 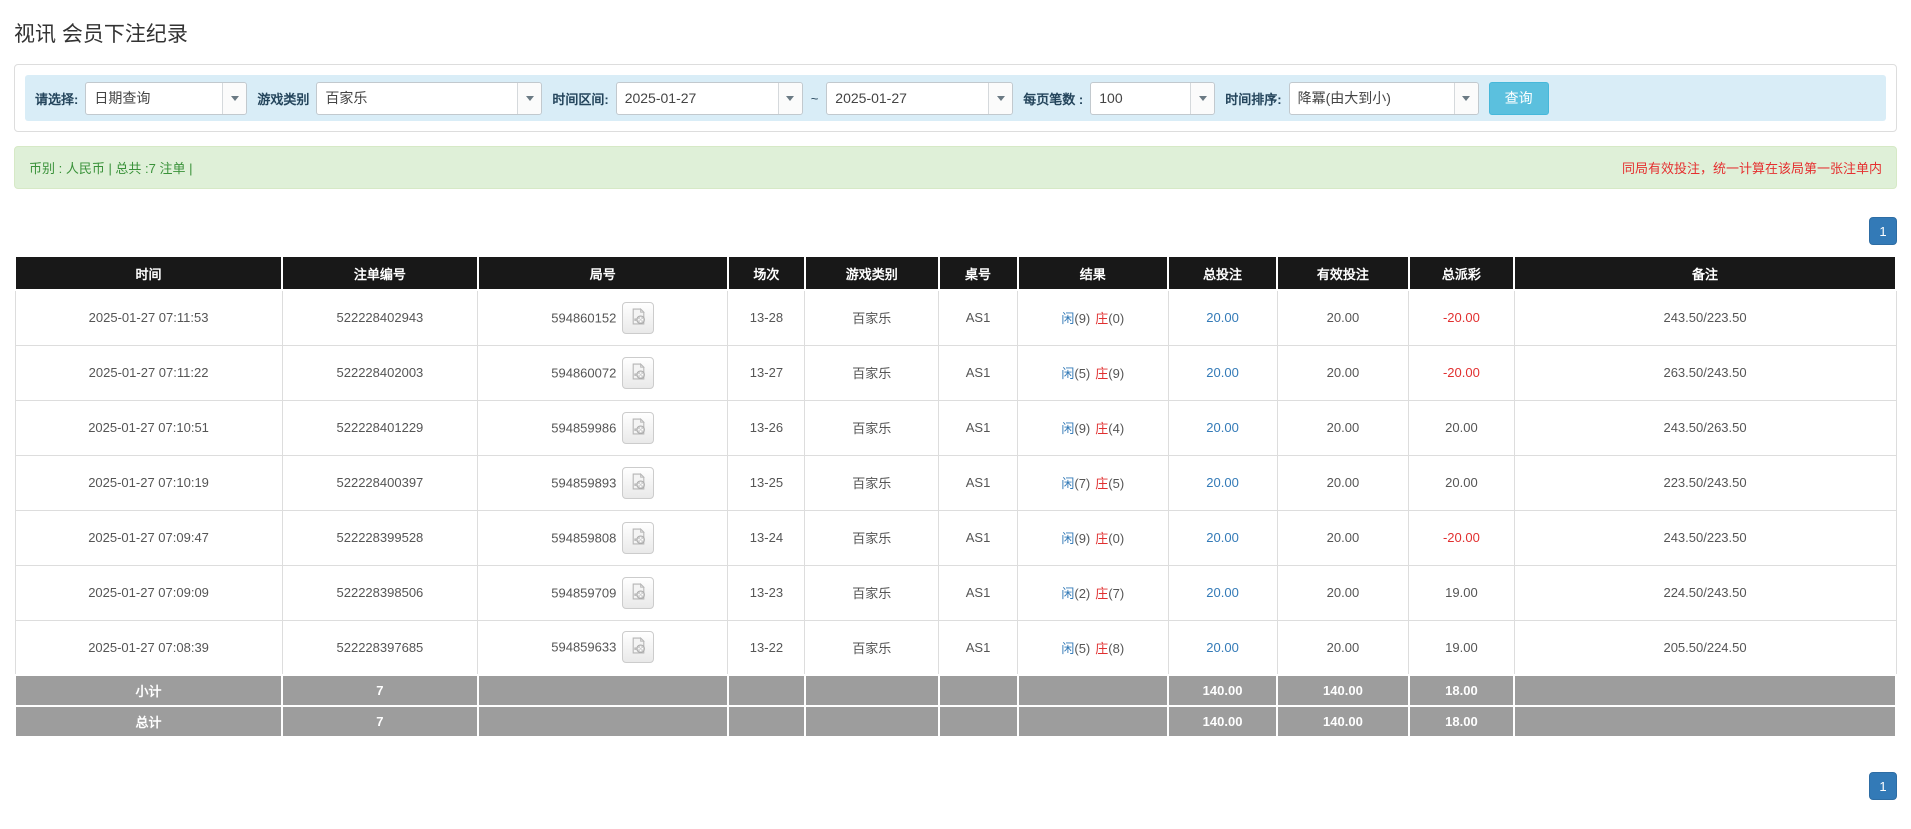 I want to click on cell-note: 223.50/243.50, so click(x=1705, y=482).